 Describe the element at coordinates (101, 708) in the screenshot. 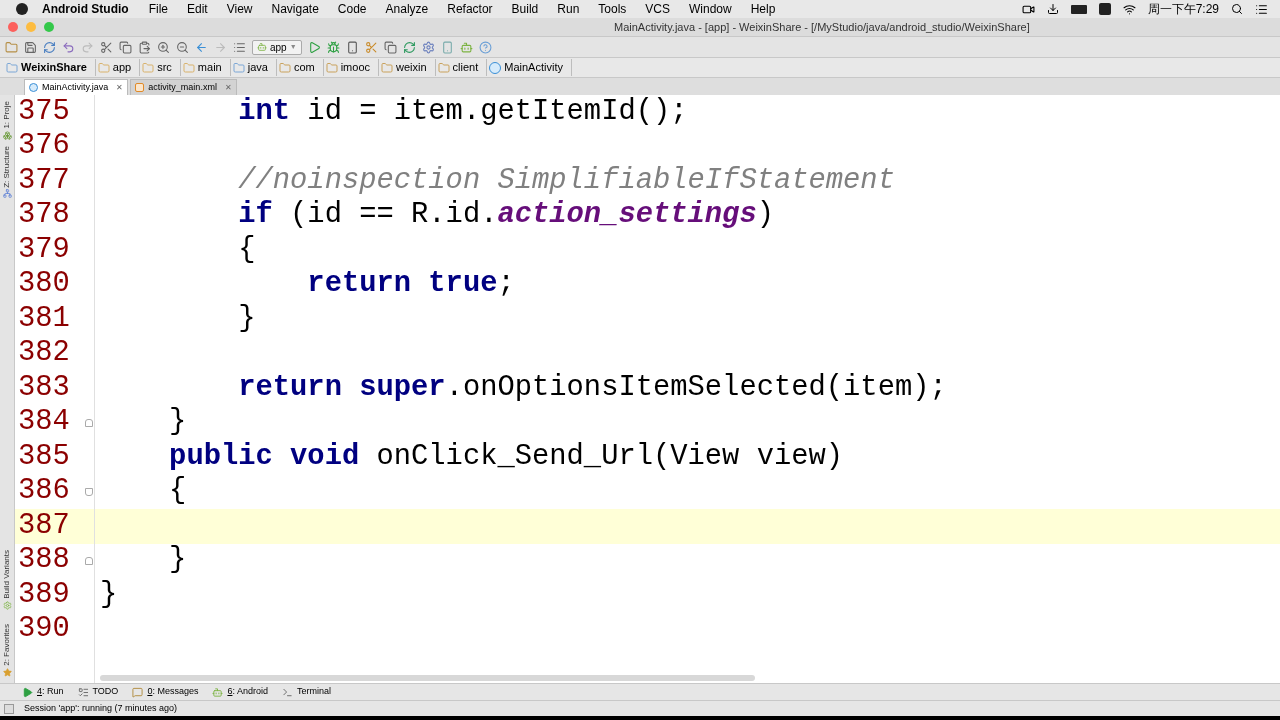

I see `status-message: Session 'app': running (7 minutes ago)` at that location.